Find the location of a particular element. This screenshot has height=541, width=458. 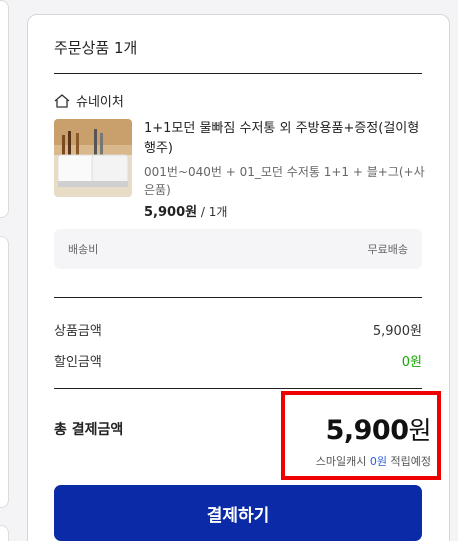

product-quantity: / 1개 is located at coordinates (212, 212).